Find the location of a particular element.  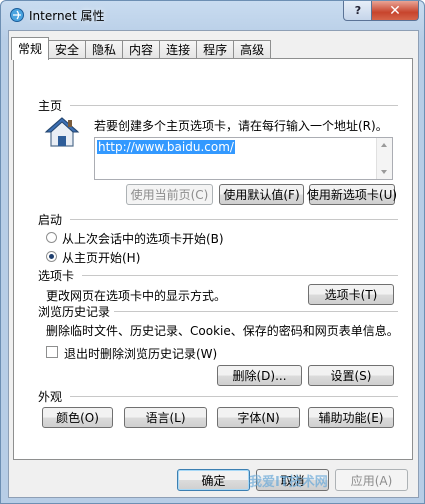

tab-content: 内容 is located at coordinates (141, 50).